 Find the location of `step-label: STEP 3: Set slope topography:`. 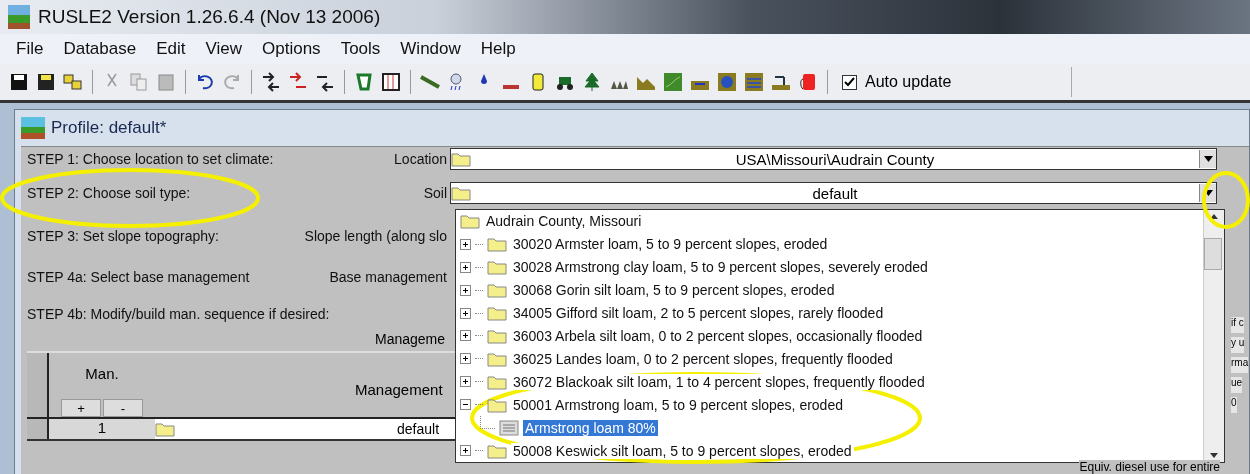

step-label: STEP 3: Set slope topography: is located at coordinates (123, 235).